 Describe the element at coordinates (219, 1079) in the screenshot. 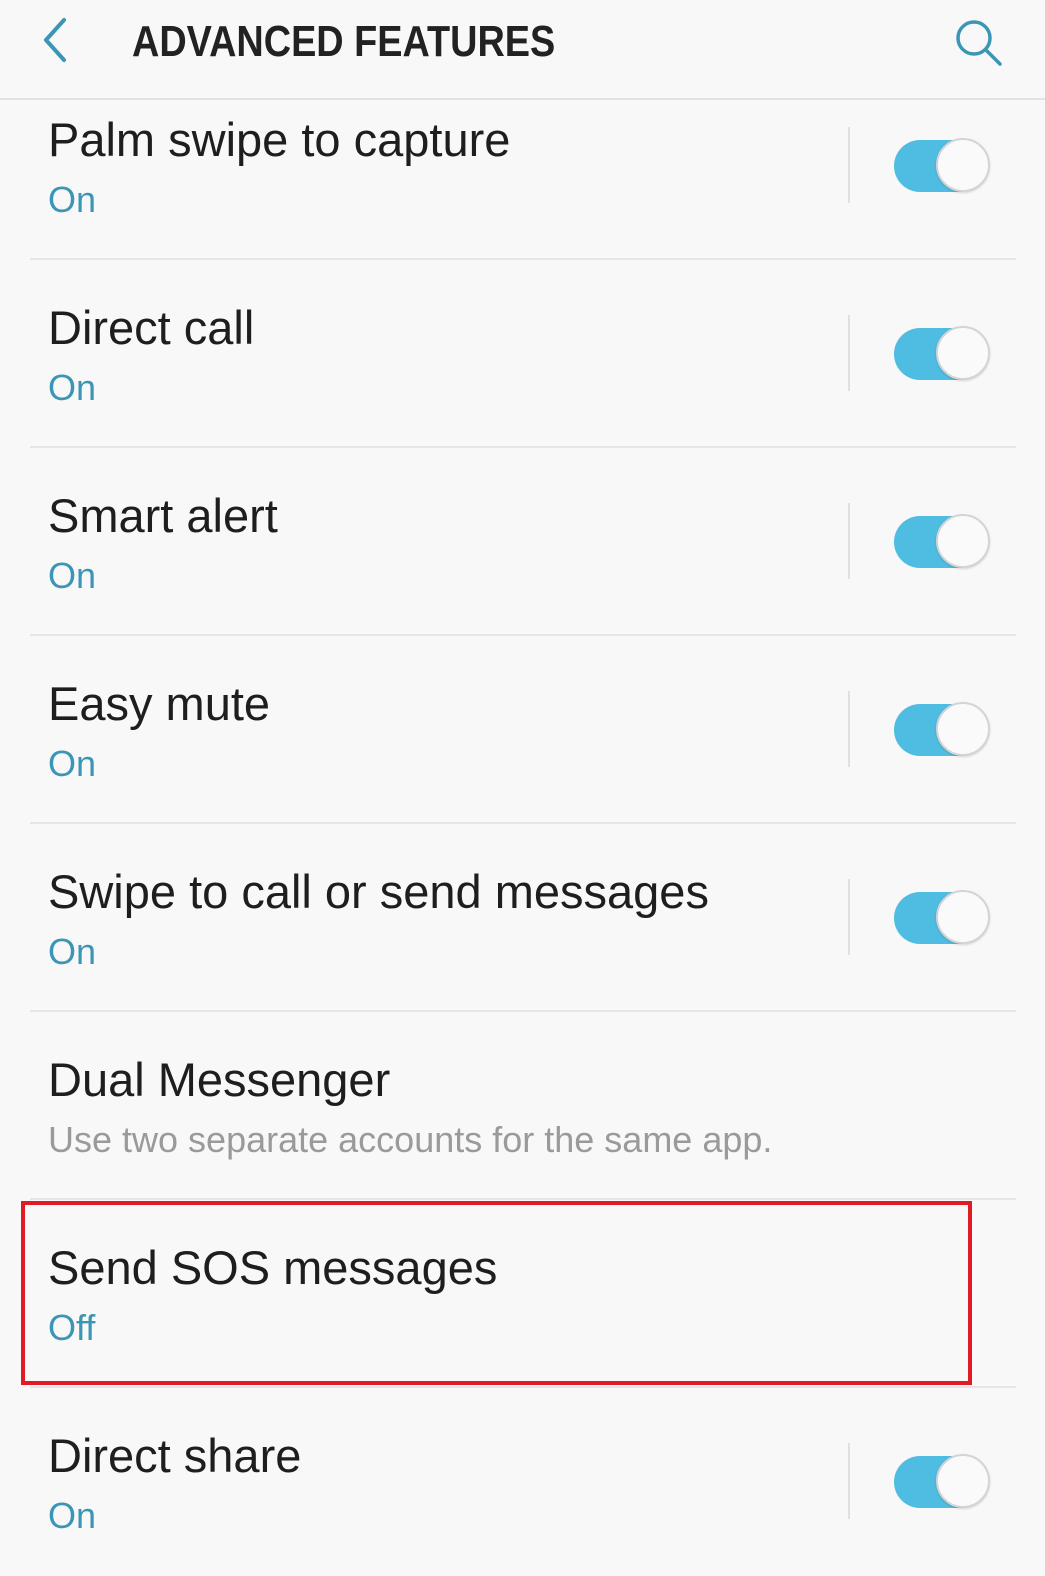

I see `setting-title: Dual Messenger` at that location.